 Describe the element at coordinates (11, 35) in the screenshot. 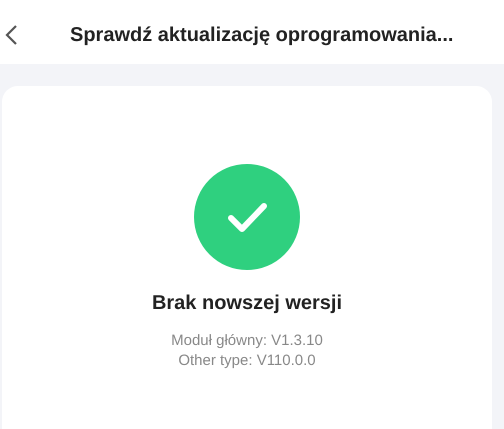

I see `back-icon` at that location.